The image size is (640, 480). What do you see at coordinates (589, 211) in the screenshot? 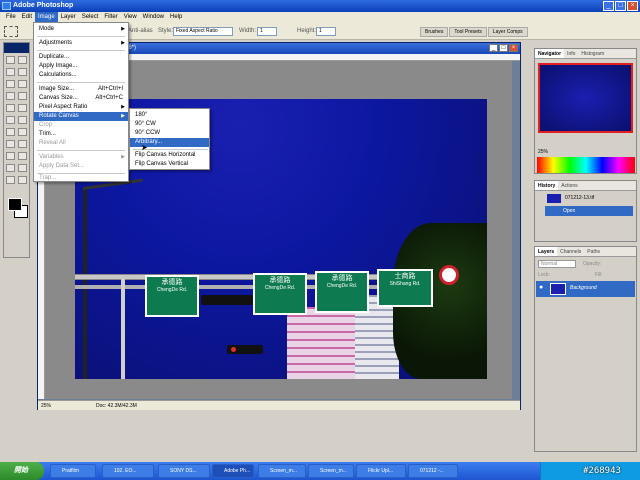
I see `history-state-open: Open` at bounding box center [589, 211].